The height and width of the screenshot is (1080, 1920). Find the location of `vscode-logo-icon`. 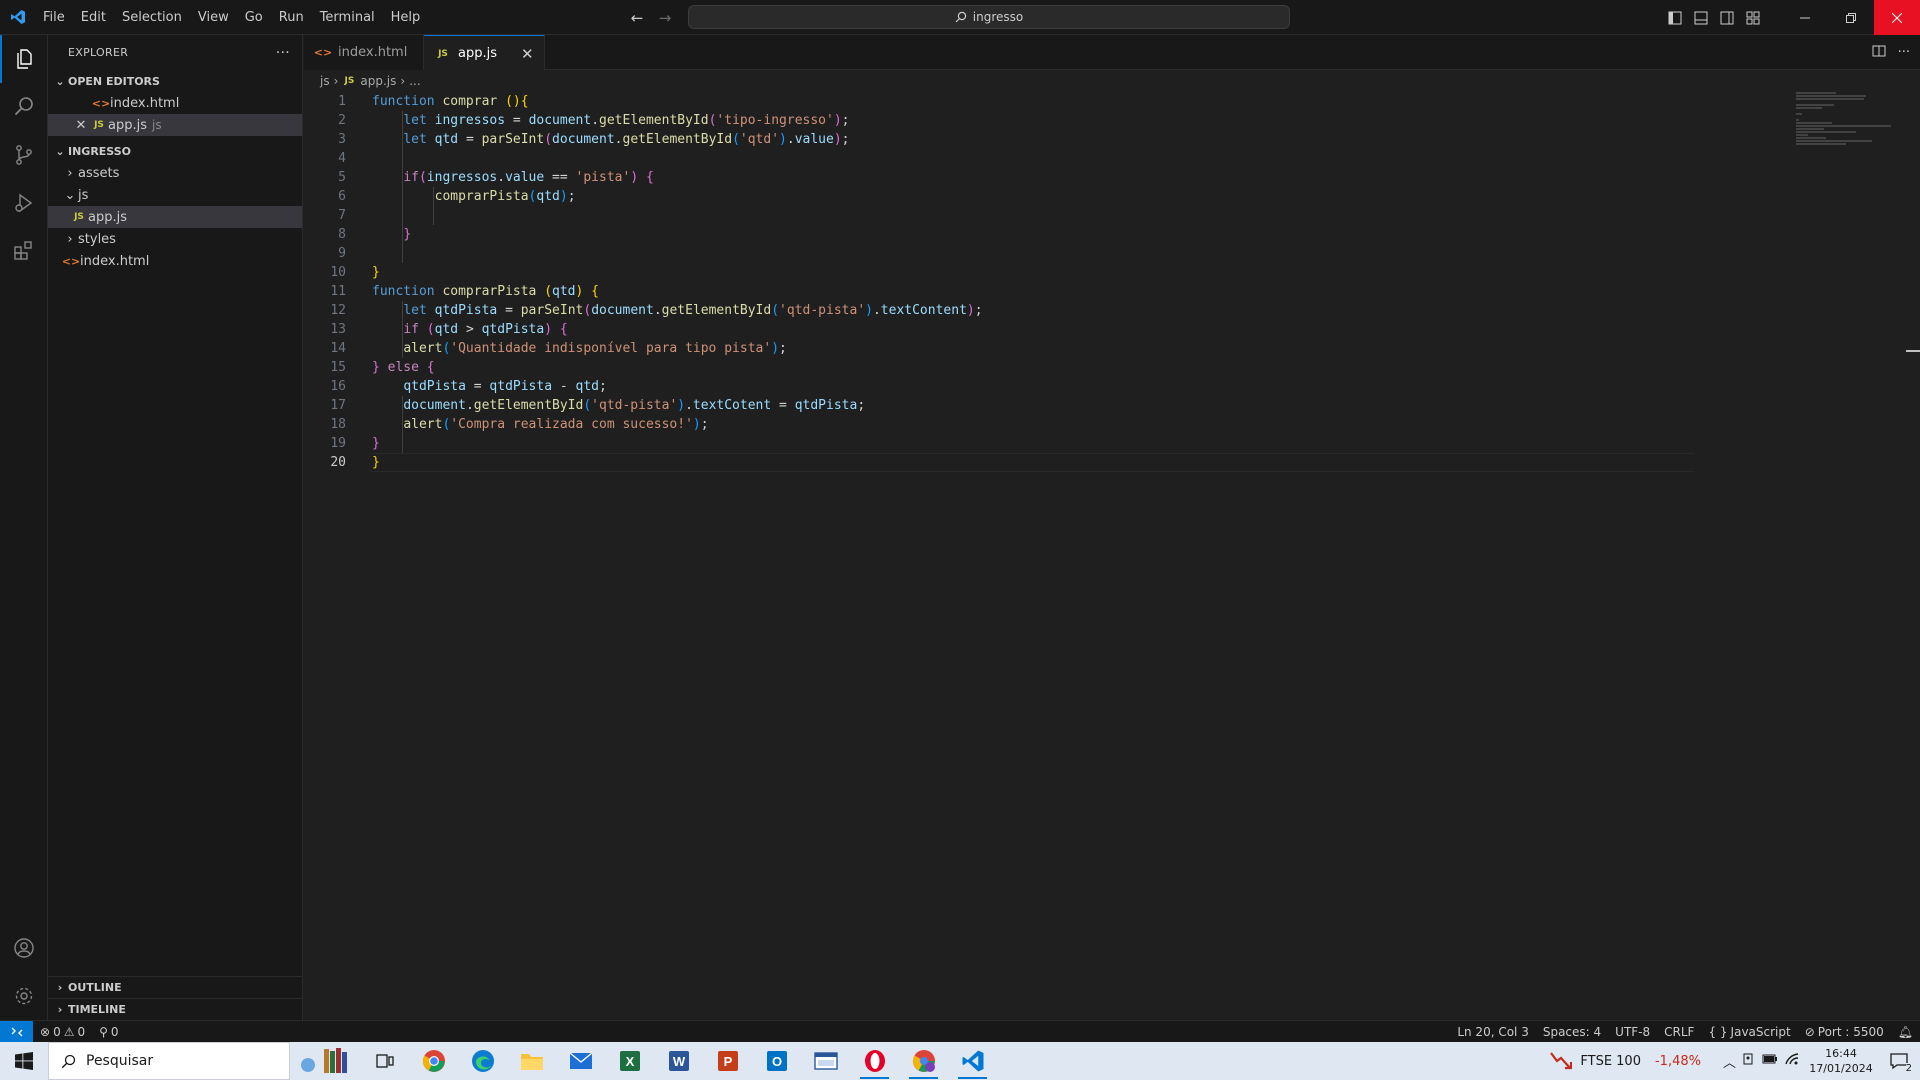

vscode-logo-icon is located at coordinates (17, 17).